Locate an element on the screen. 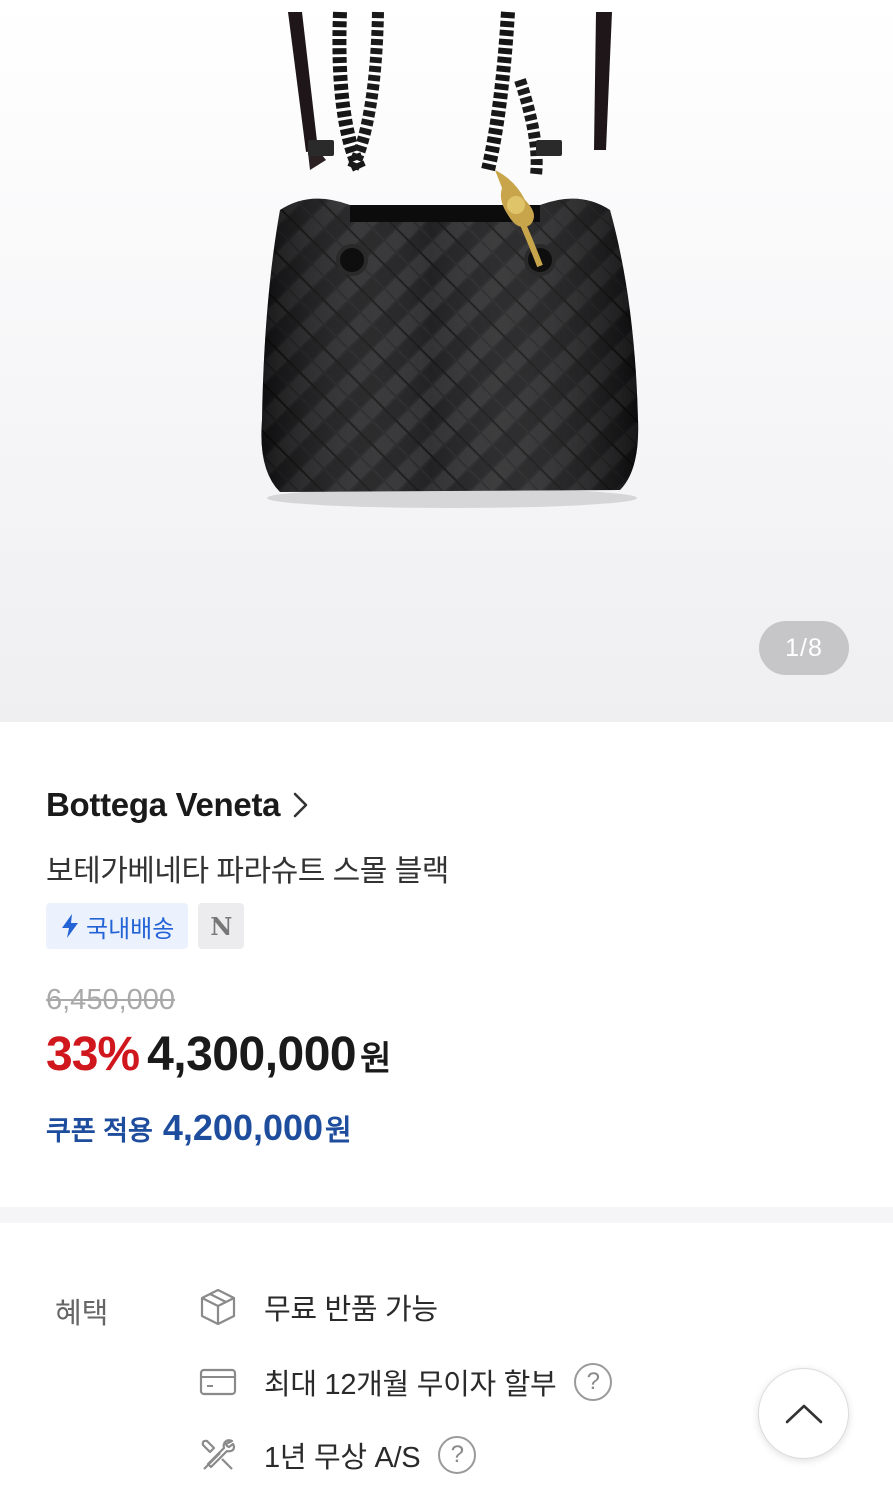 The height and width of the screenshot is (1500, 893). benefit-item-installment: 최대 12개월 무이자 할부 ? is located at coordinates (405, 1382).